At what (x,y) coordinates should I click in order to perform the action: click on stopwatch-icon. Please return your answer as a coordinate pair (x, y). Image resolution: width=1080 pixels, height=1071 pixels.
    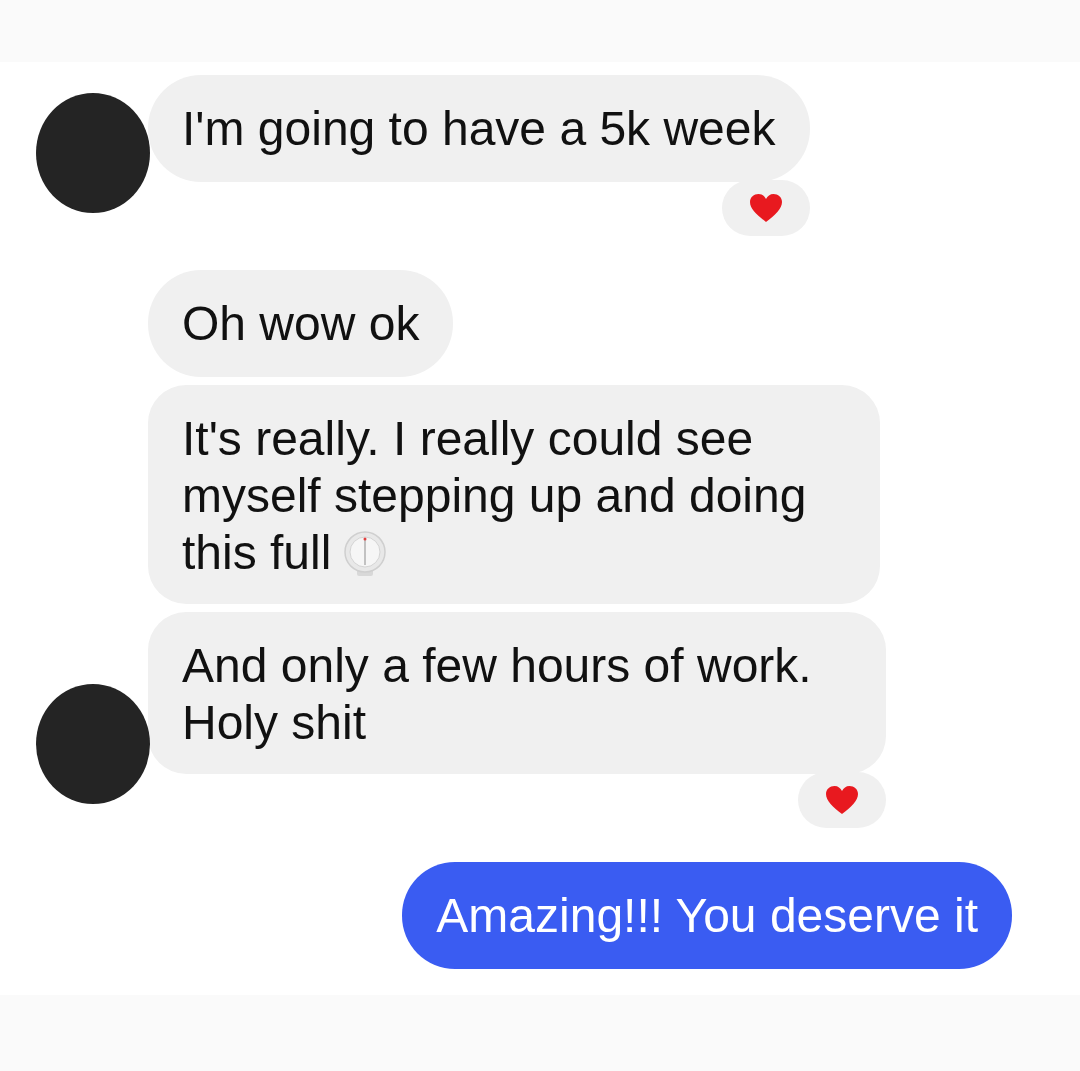
    Looking at the image, I should click on (365, 554).